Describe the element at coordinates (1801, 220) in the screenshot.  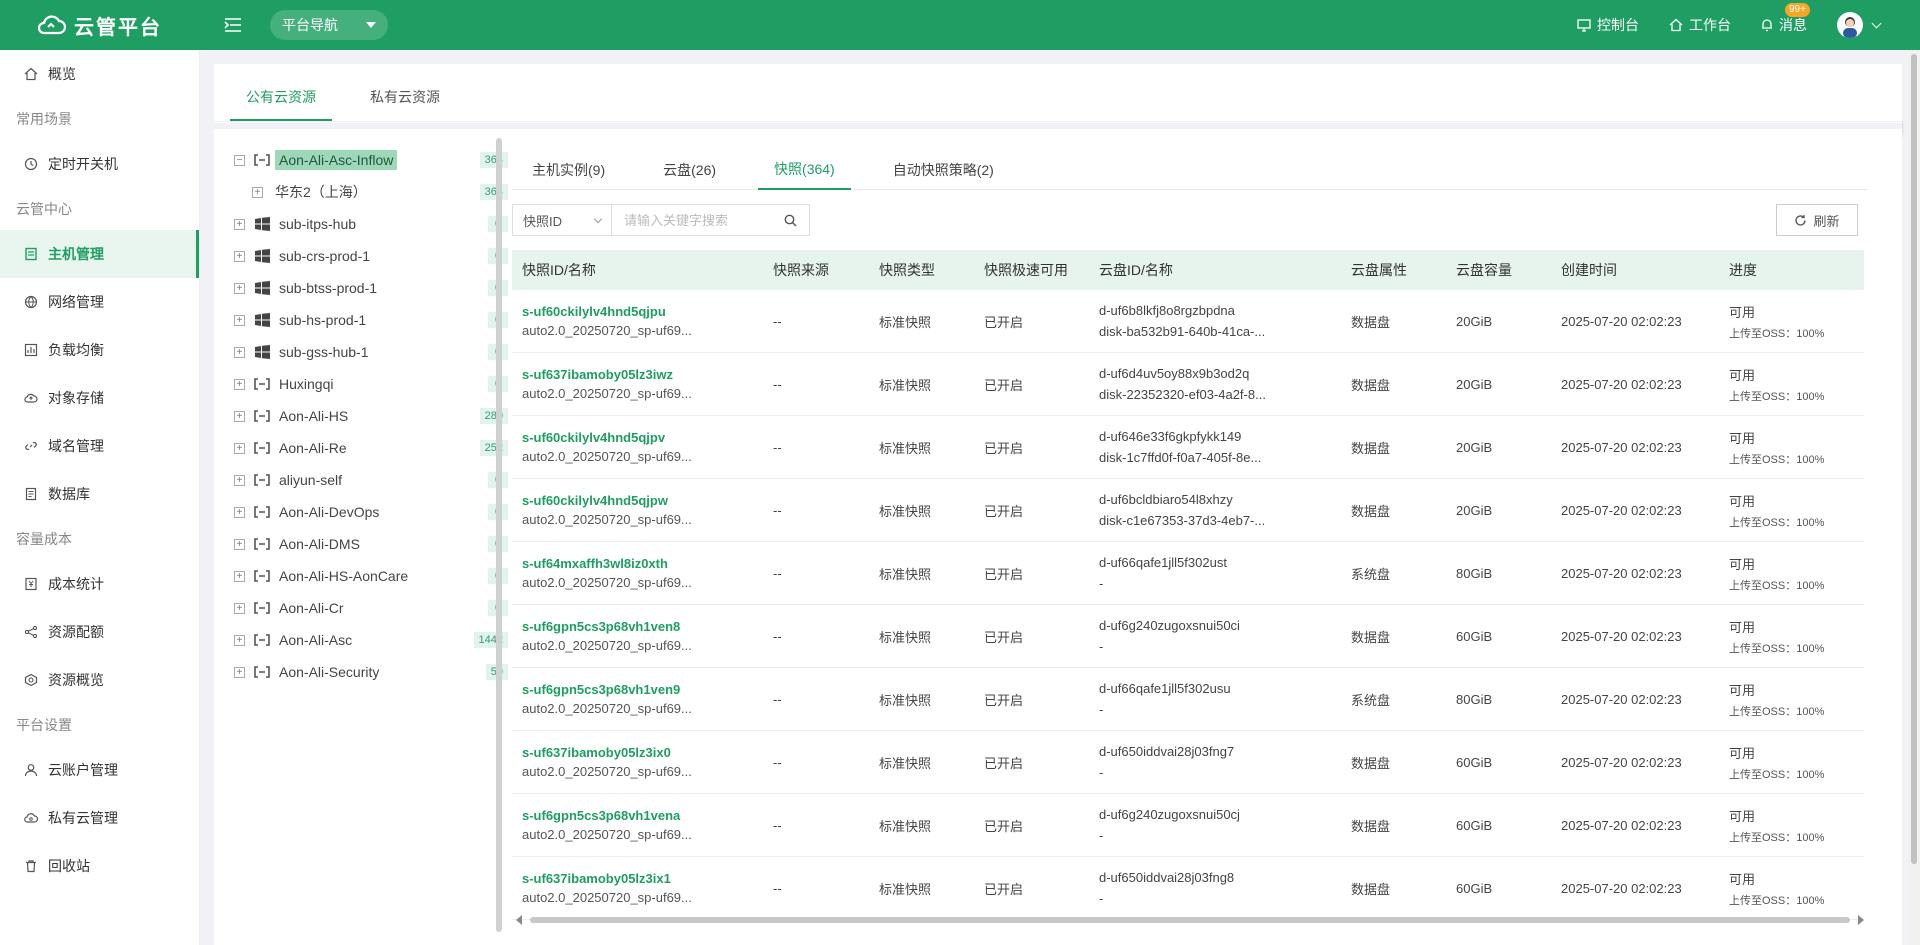
I see `refresh-icon` at that location.